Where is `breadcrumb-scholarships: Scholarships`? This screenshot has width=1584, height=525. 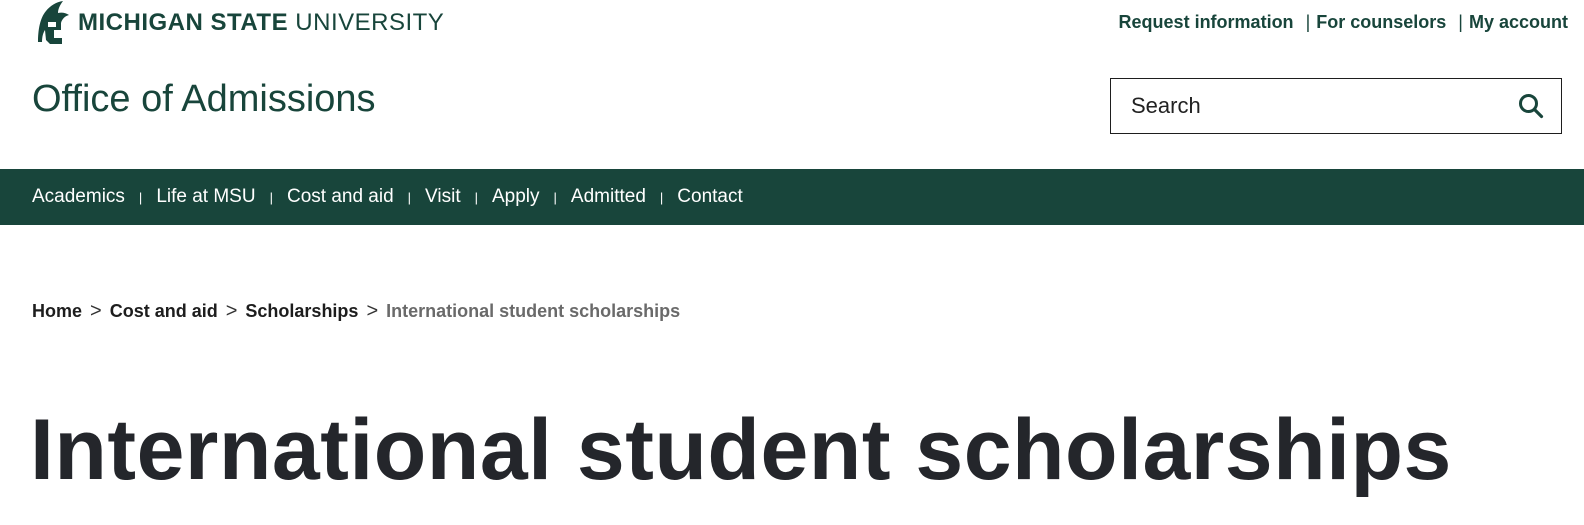
breadcrumb-scholarships: Scholarships is located at coordinates (301, 311).